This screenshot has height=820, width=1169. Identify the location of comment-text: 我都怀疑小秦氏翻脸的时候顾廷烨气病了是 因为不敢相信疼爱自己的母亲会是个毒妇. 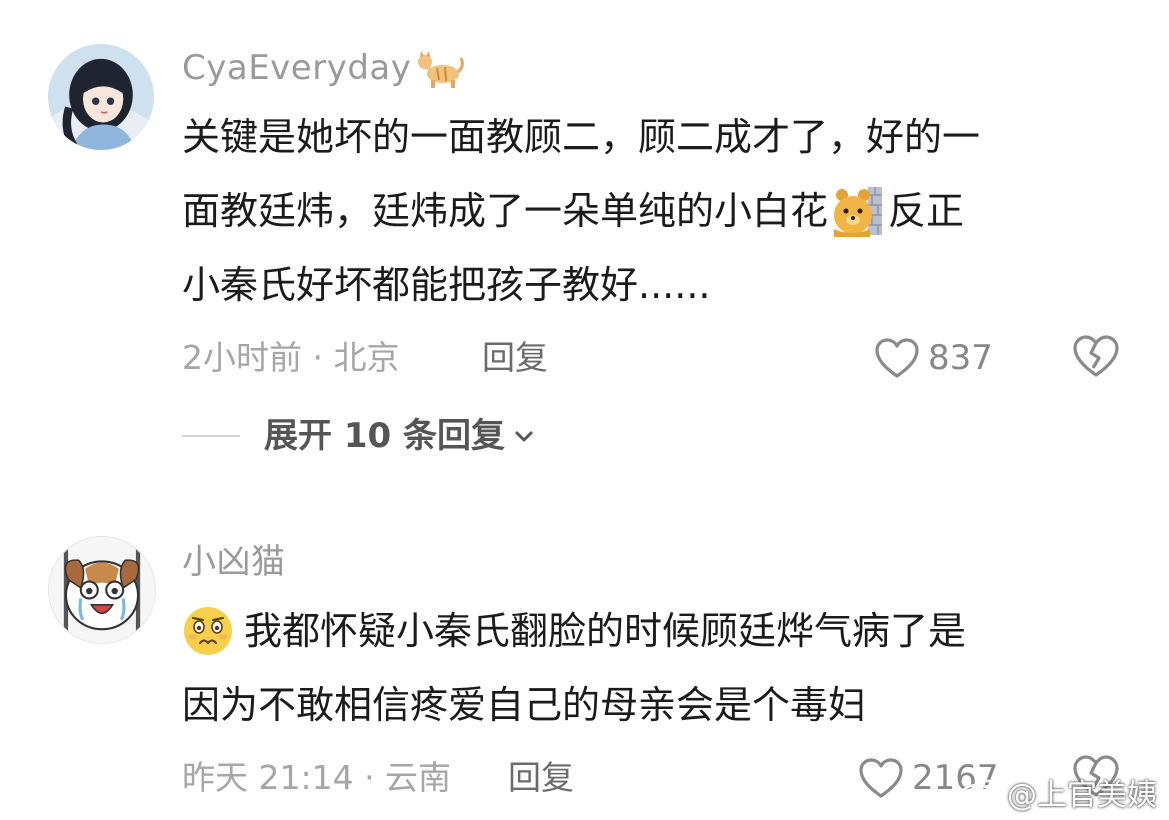
(652, 668).